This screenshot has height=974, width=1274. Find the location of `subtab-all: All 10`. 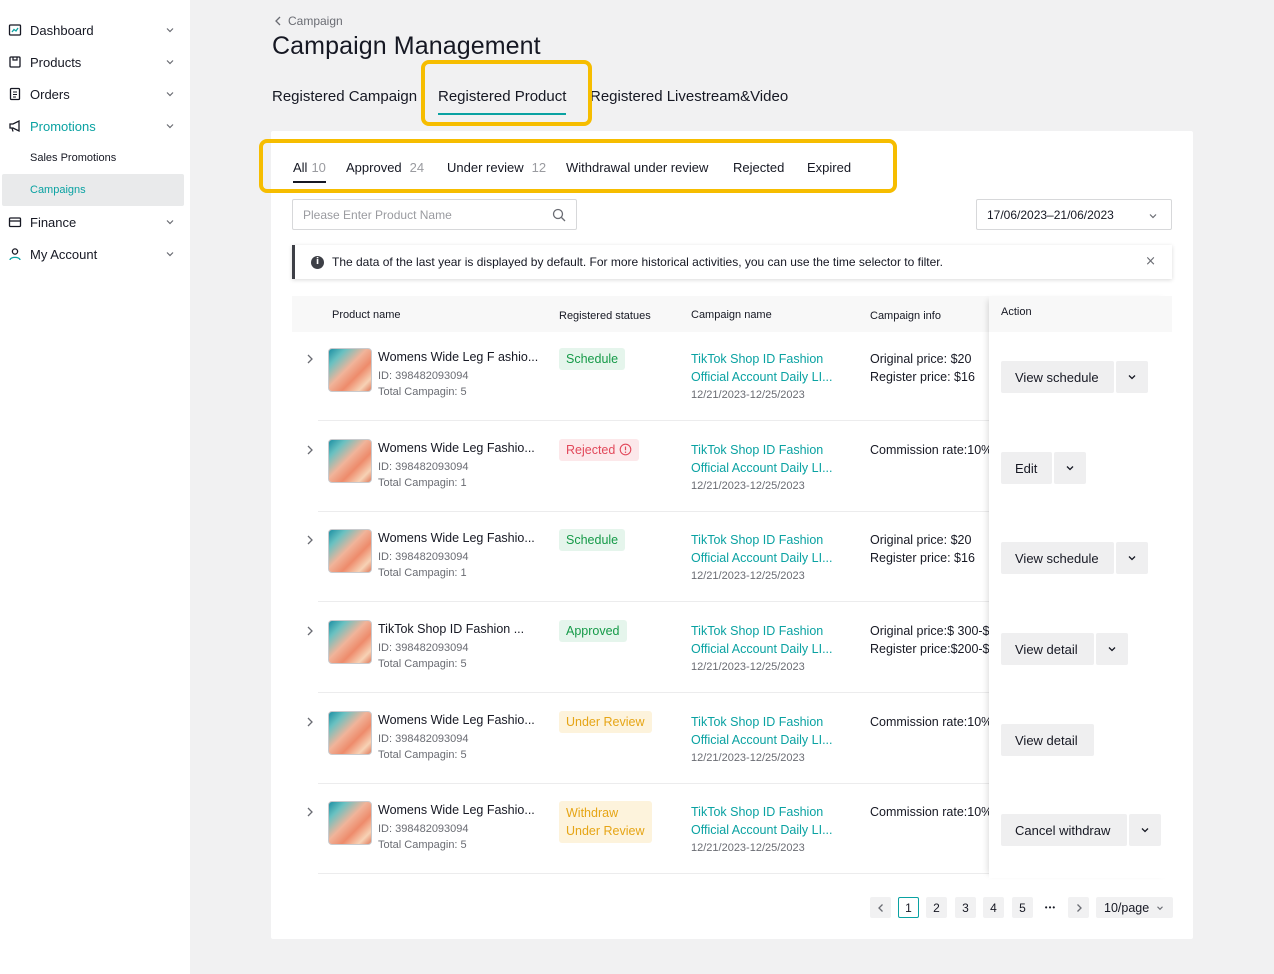

subtab-all: All 10 is located at coordinates (309, 171).